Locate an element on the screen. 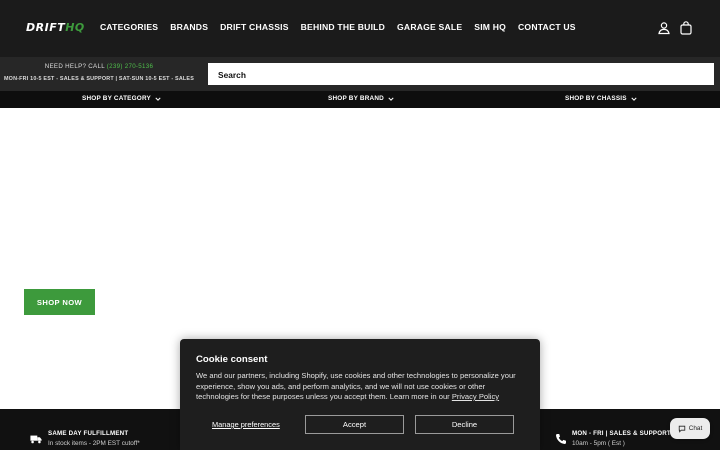  site-logo: DRIFTHQ is located at coordinates (55, 27).